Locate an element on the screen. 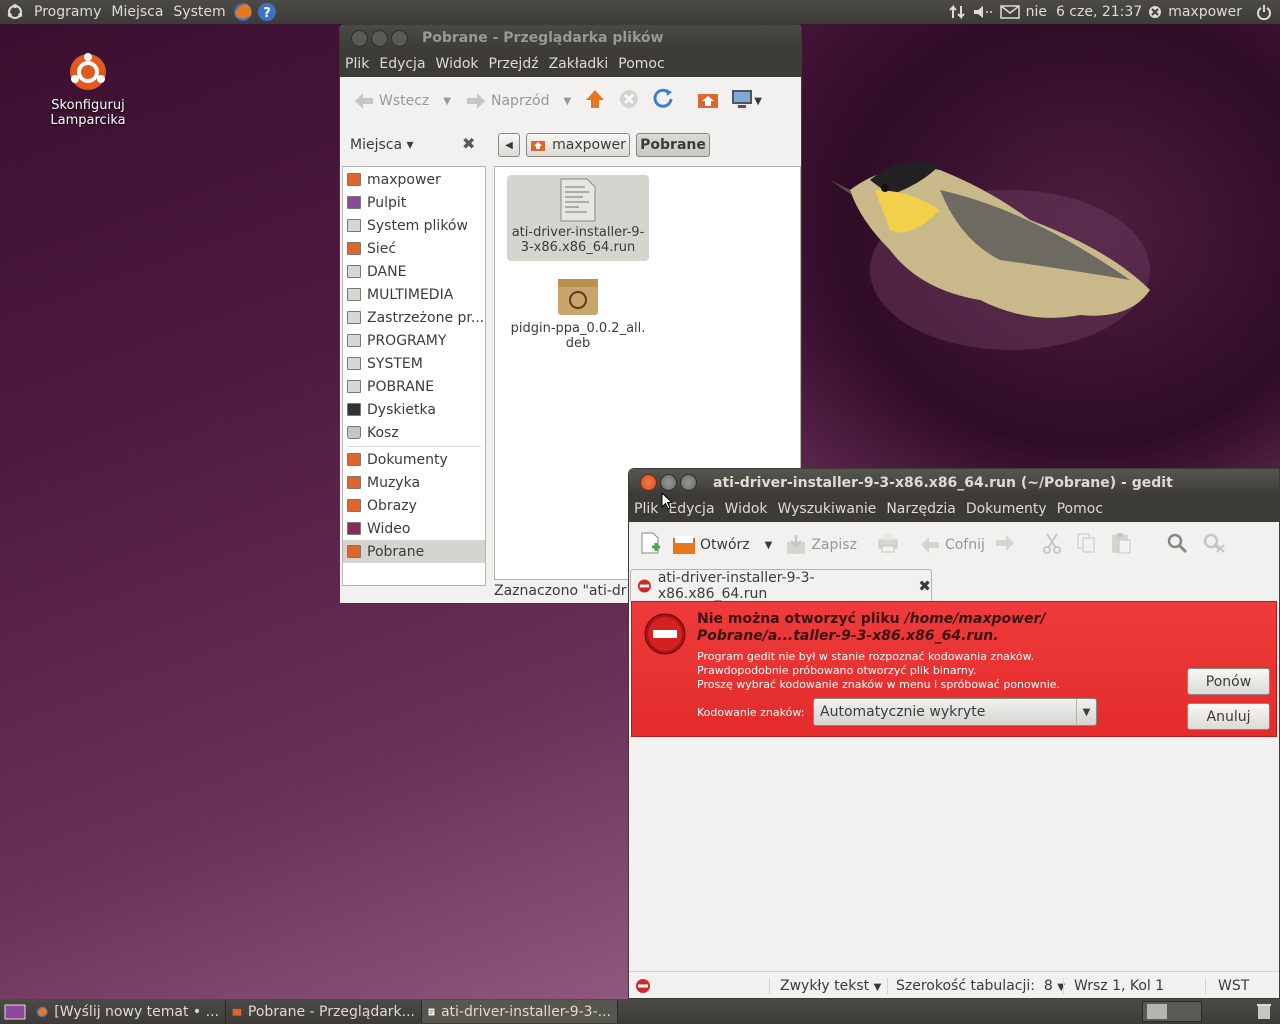 The image size is (1280, 1024). volume-icon is located at coordinates (983, 12).